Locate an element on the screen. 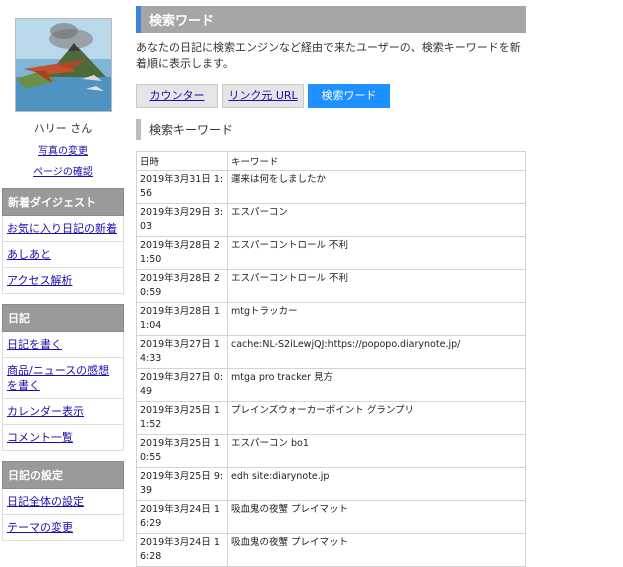 This screenshot has width=623, height=567. table-row: 2019年3月28日 11:04 mtgトラッカー is located at coordinates (331, 319).